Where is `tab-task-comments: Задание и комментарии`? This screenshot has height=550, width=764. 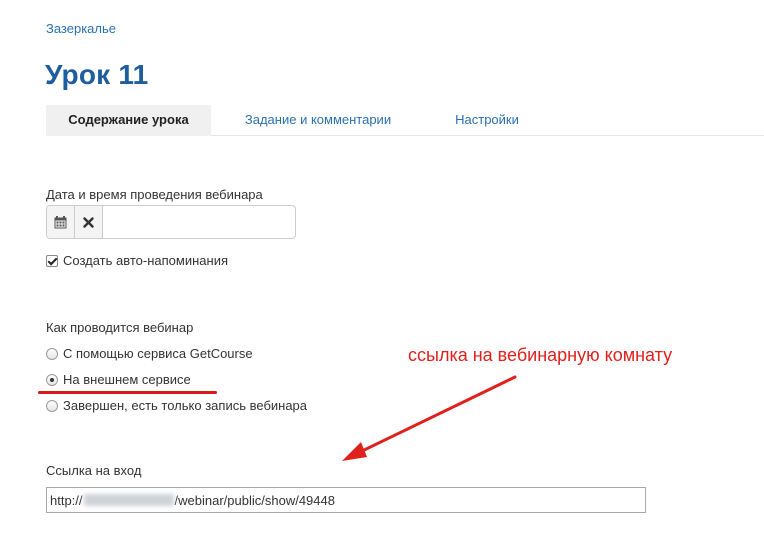 tab-task-comments: Задание и комментарии is located at coordinates (318, 120).